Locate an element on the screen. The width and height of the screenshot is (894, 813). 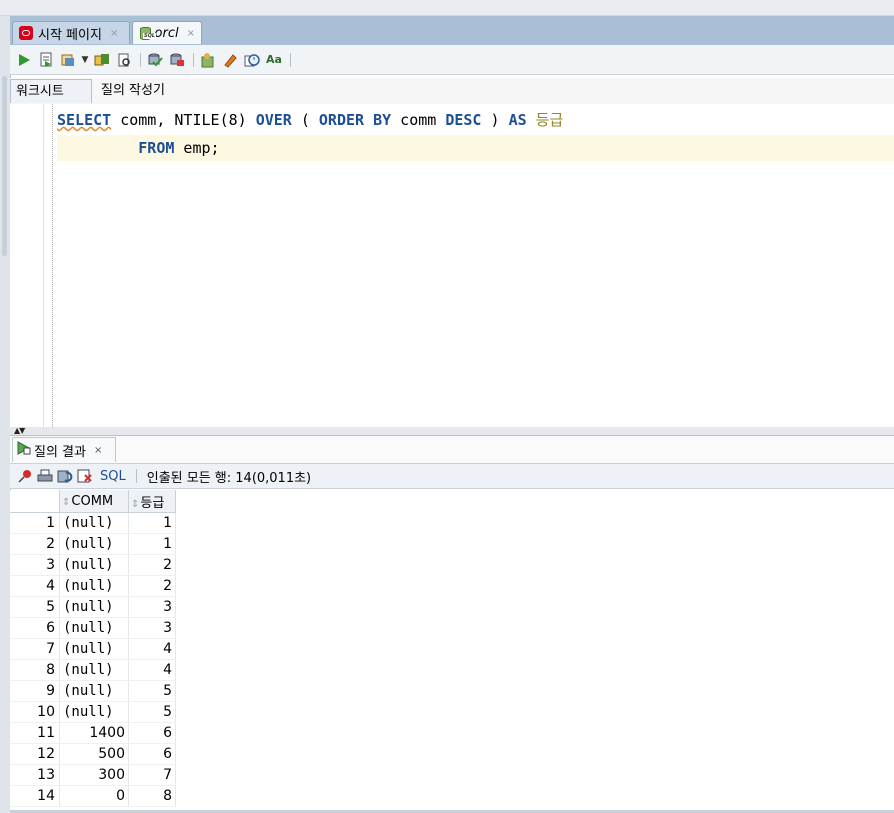
table-row: 1 (null) 1 is located at coordinates (93, 523).